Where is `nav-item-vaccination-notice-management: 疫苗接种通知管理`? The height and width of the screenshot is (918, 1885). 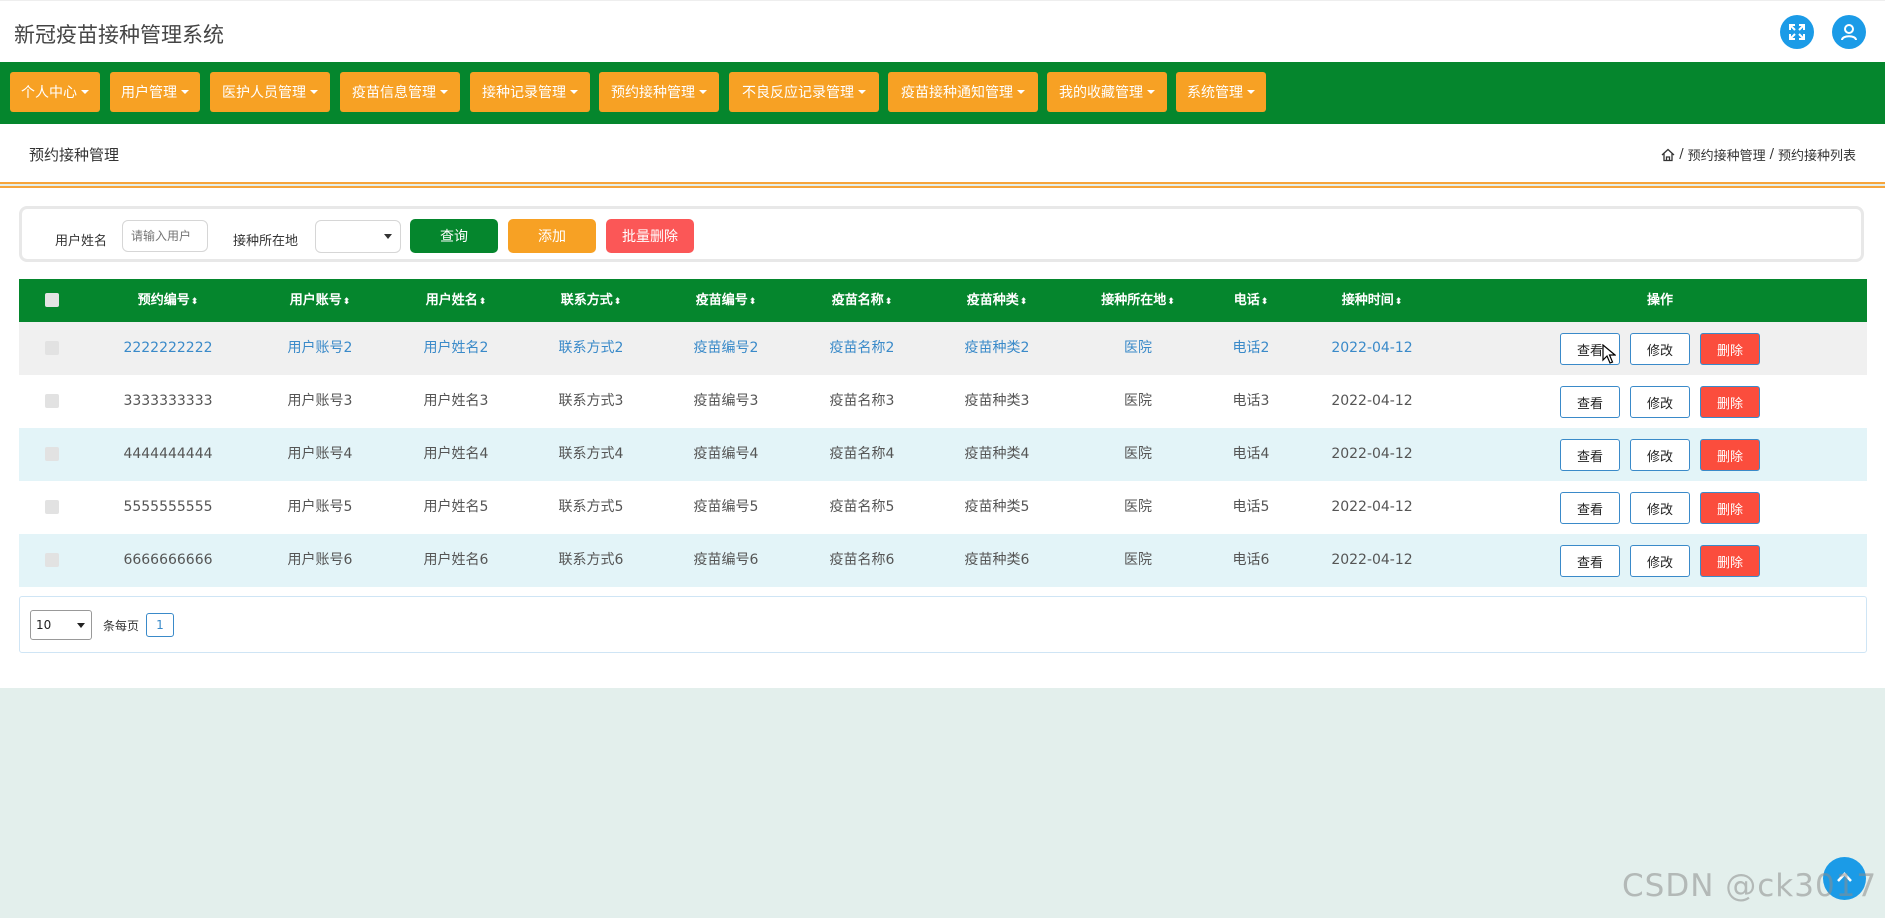
nav-item-vaccination-notice-management: 疫苗接种通知管理 is located at coordinates (963, 92).